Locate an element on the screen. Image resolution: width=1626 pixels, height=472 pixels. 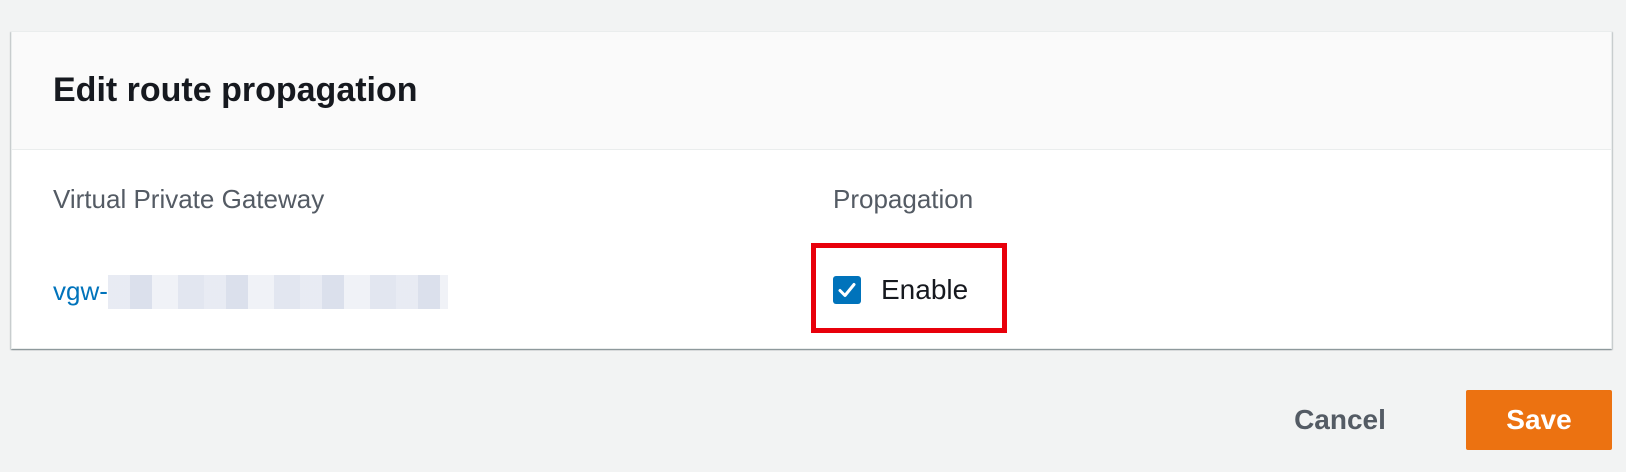
page-title: Edit route propagation is located at coordinates (235, 90).